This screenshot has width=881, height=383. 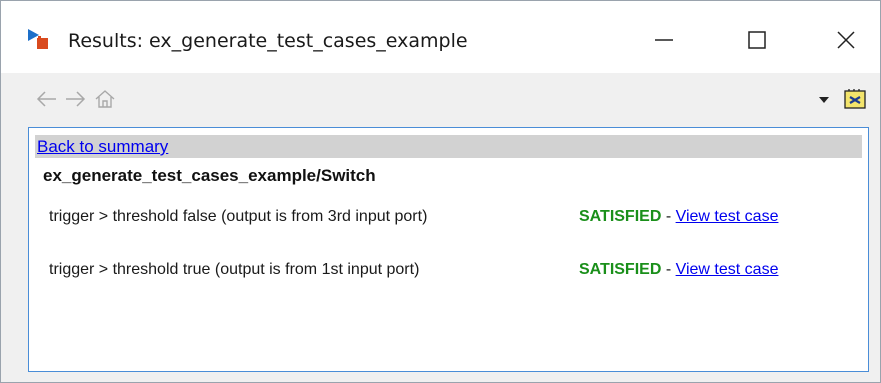 I want to click on maximize-button, so click(x=757, y=40).